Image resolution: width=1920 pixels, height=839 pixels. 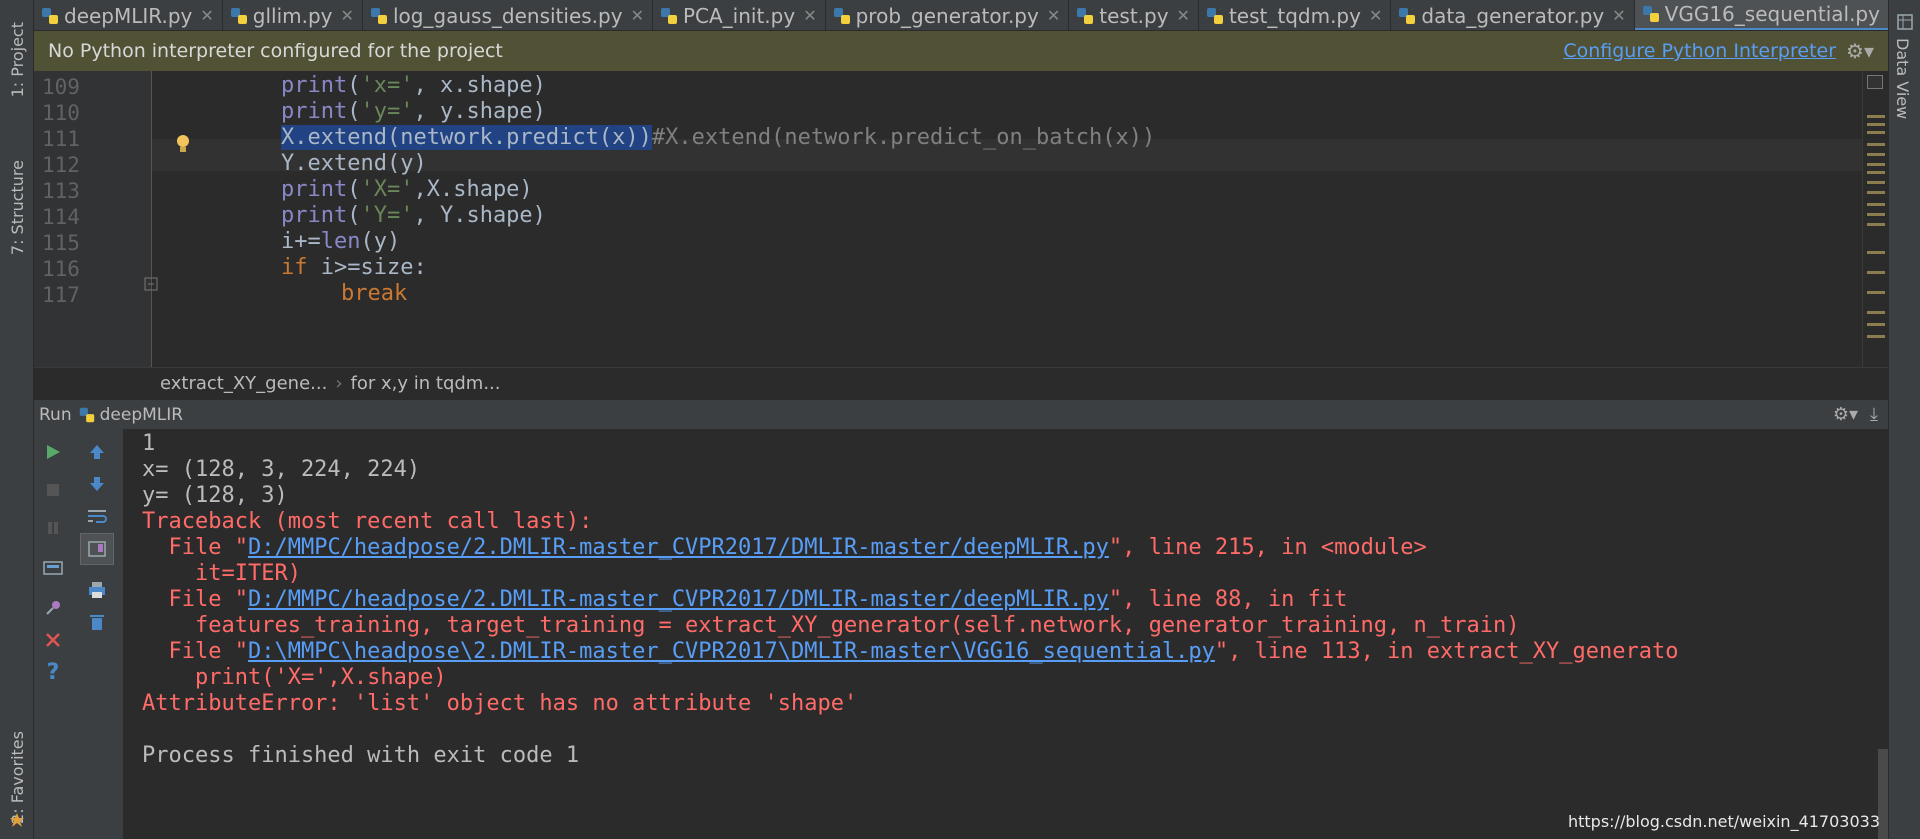 I want to click on inspection-status-icon, so click(x=1875, y=82).